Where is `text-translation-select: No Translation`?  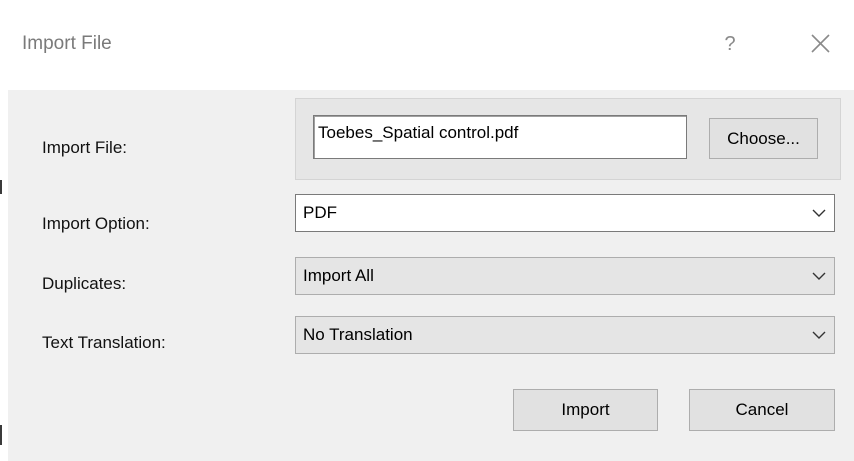 text-translation-select: No Translation is located at coordinates (565, 335).